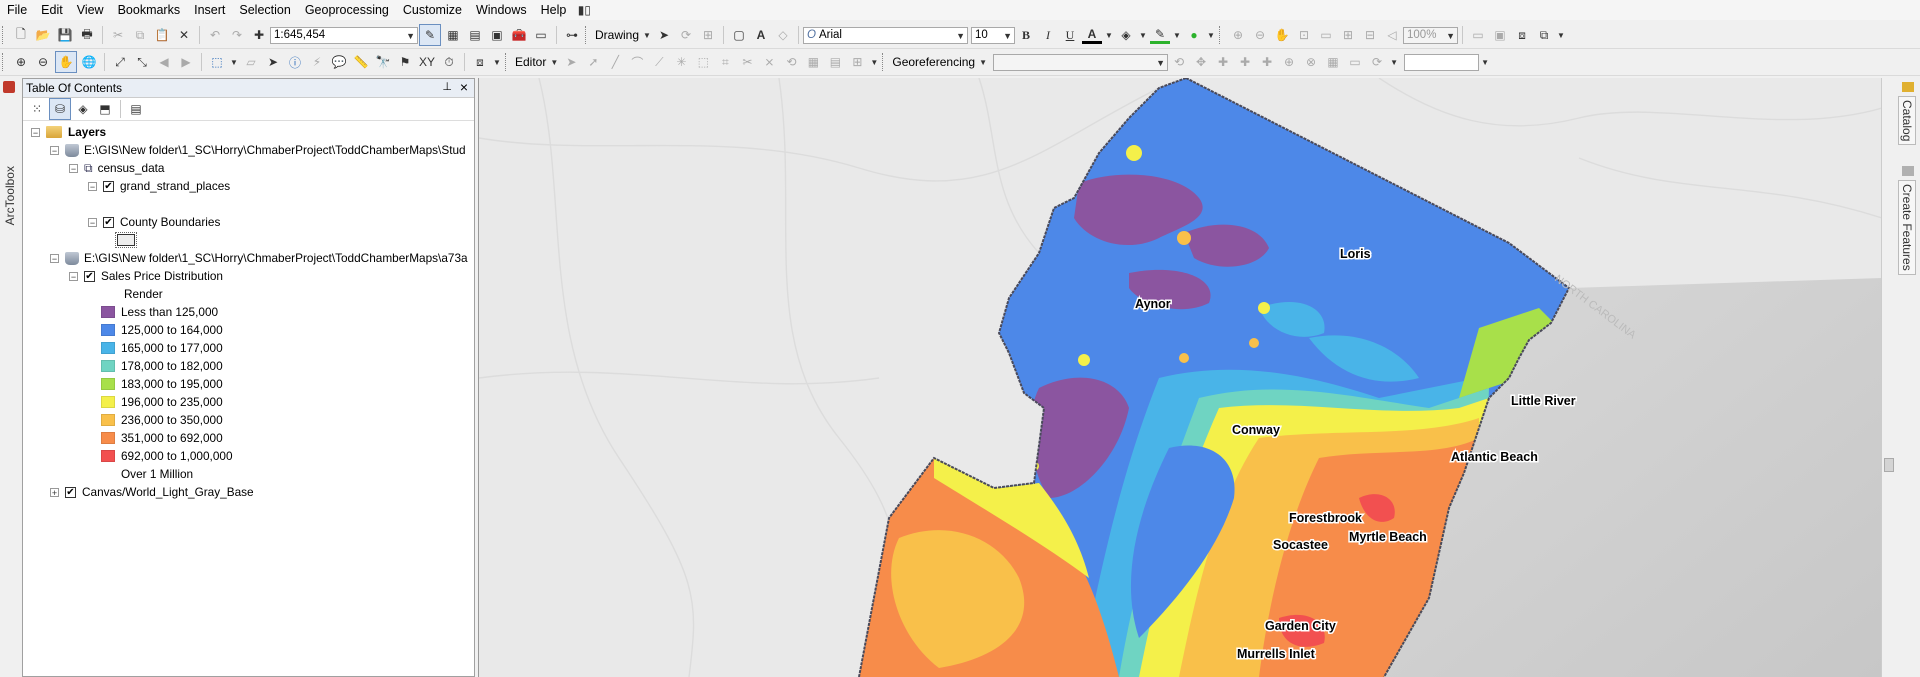  I want to click on find-route-icon: ⚑, so click(405, 62).